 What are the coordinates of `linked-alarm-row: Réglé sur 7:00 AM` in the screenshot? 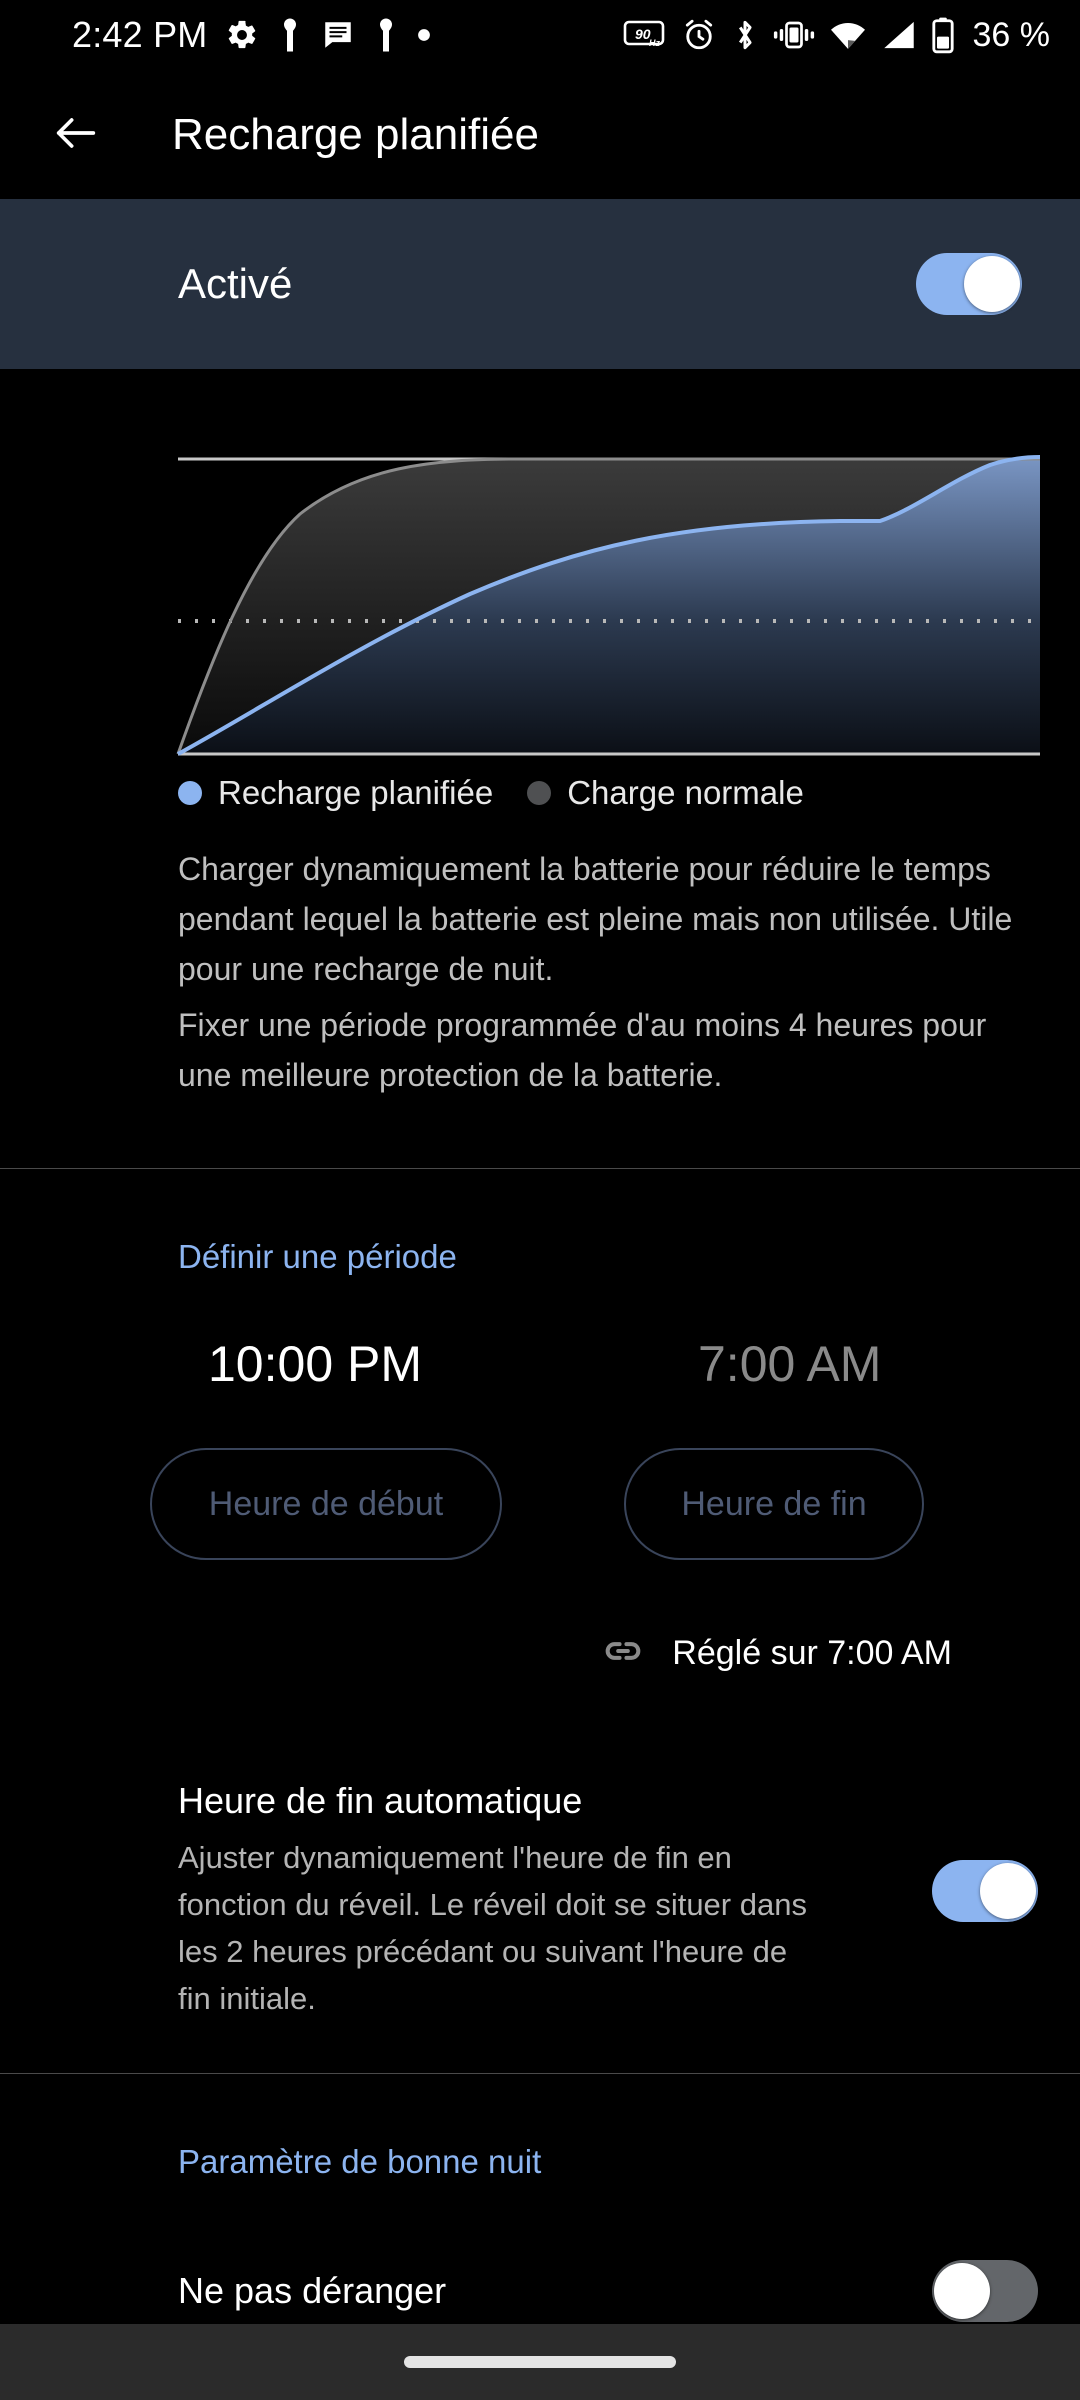 It's located at (540, 1653).